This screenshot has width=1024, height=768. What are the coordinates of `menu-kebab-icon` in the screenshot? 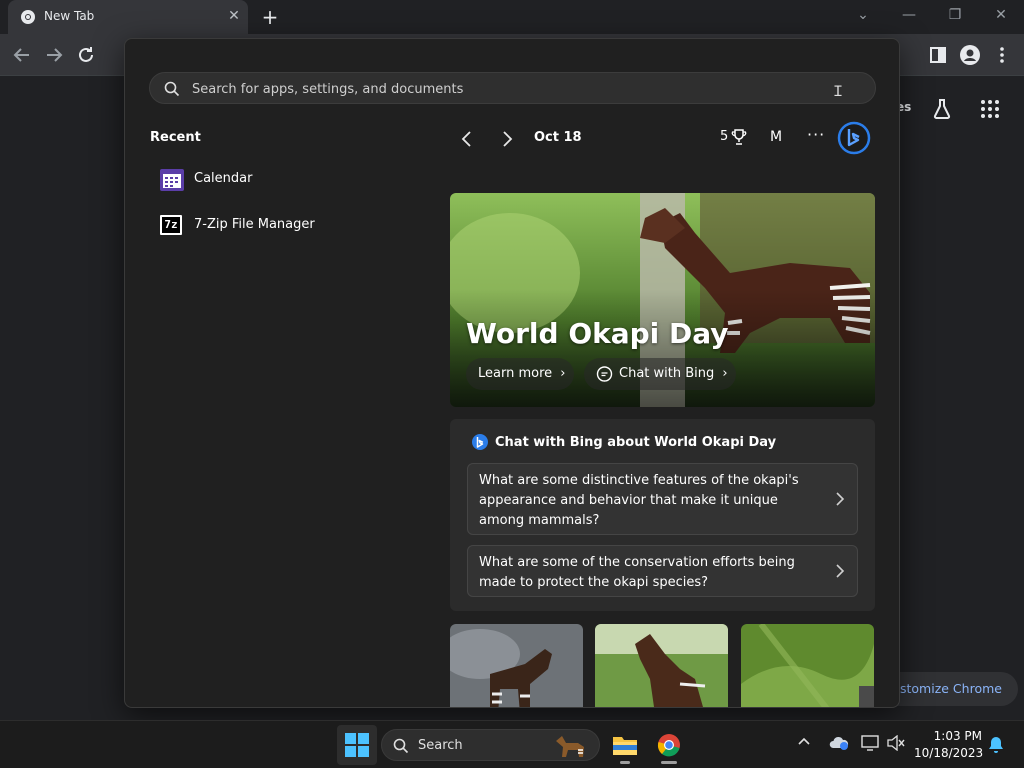 It's located at (1002, 55).